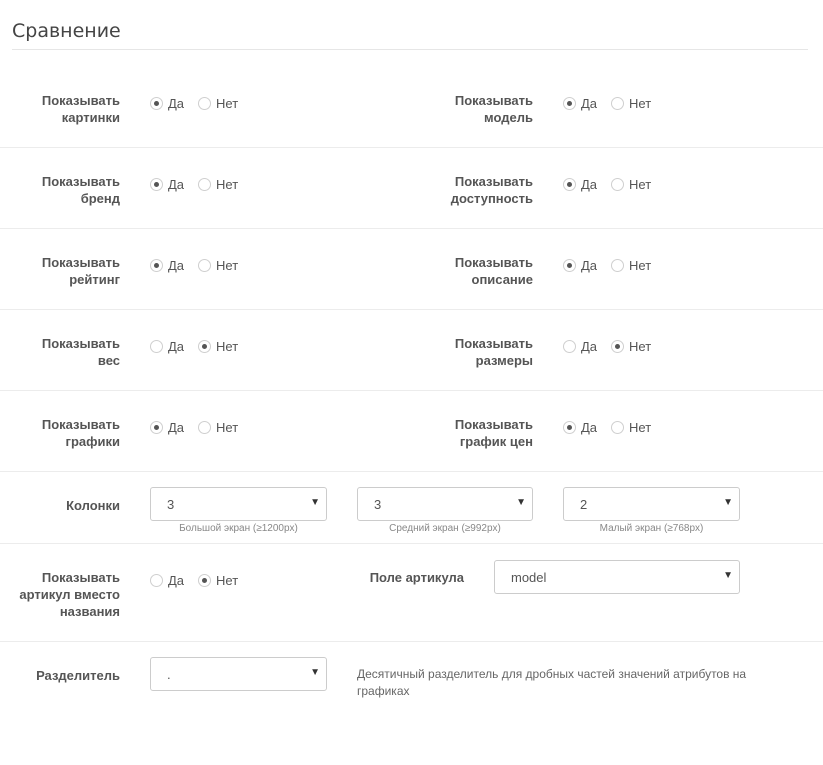  I want to click on setting-label: Показывать графики, so click(80, 433).